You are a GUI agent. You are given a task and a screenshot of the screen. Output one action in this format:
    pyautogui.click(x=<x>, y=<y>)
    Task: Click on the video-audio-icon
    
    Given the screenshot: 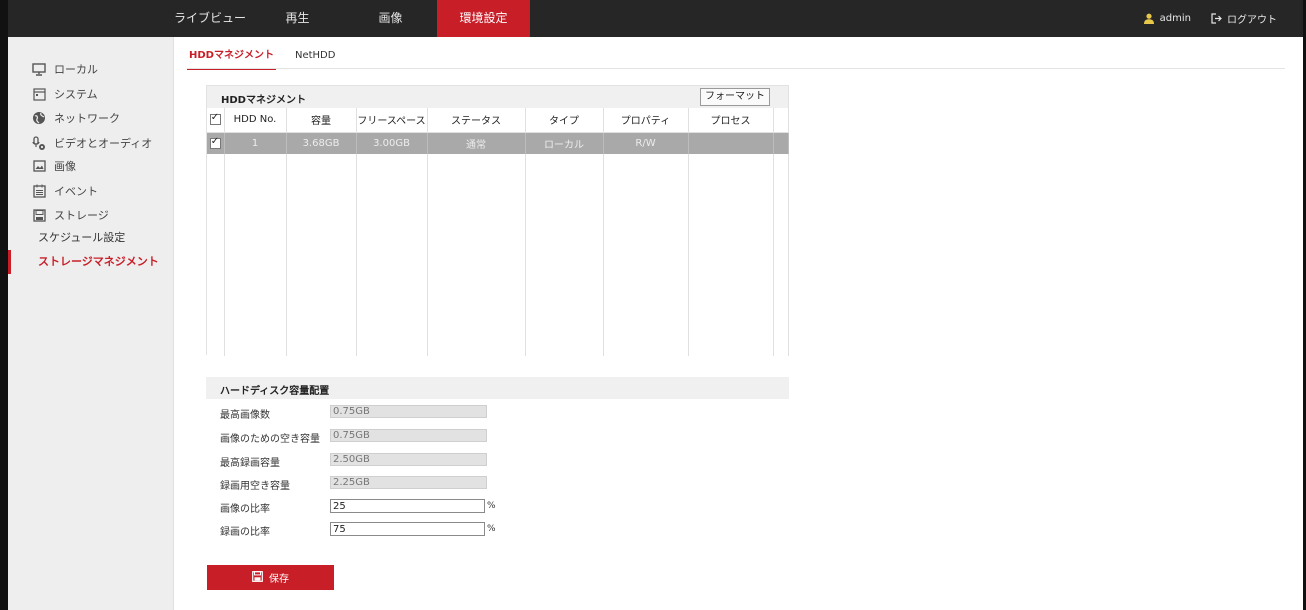 What is the action you would take?
    pyautogui.click(x=39, y=143)
    